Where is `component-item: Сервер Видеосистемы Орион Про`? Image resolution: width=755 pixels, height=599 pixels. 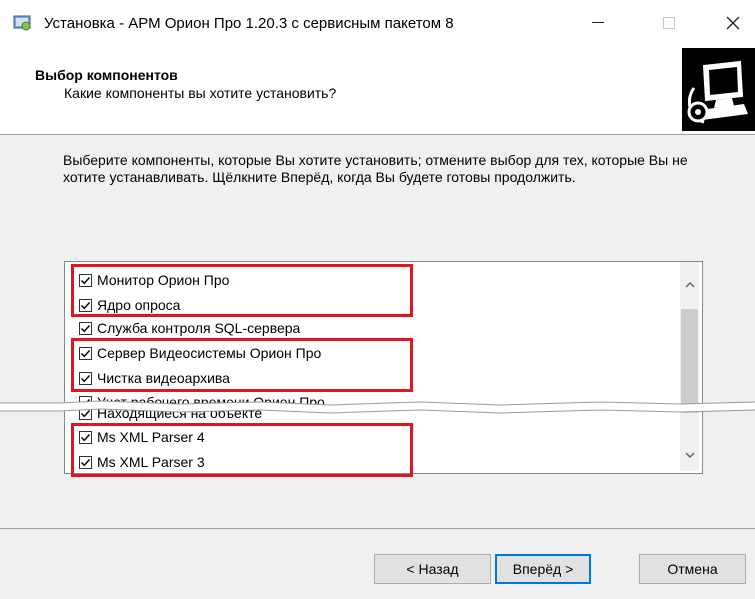
component-item: Сервер Видеосистемы Орион Про is located at coordinates (200, 353).